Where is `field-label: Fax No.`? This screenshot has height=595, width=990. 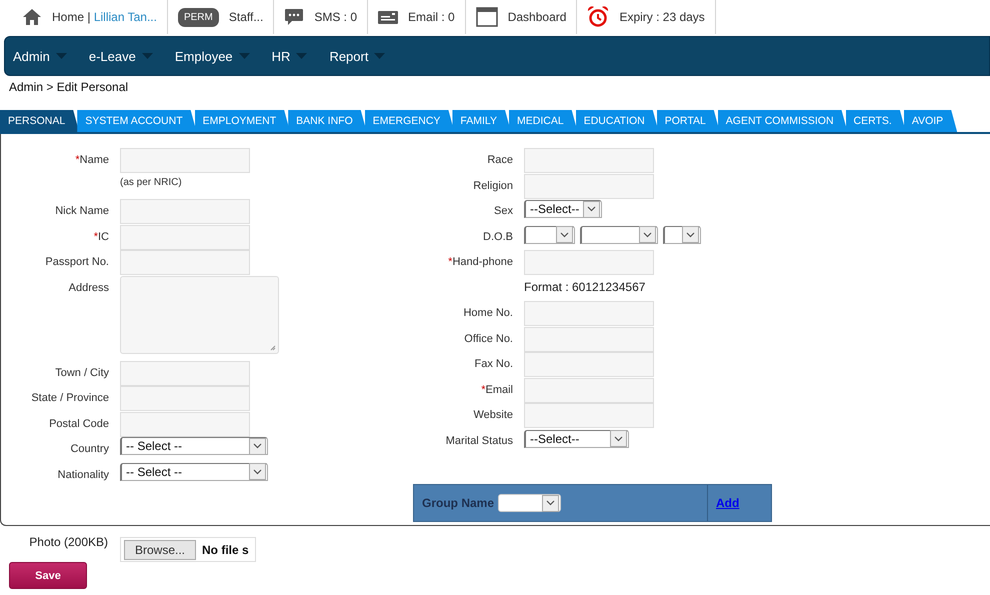
field-label: Fax No. is located at coordinates (493, 363).